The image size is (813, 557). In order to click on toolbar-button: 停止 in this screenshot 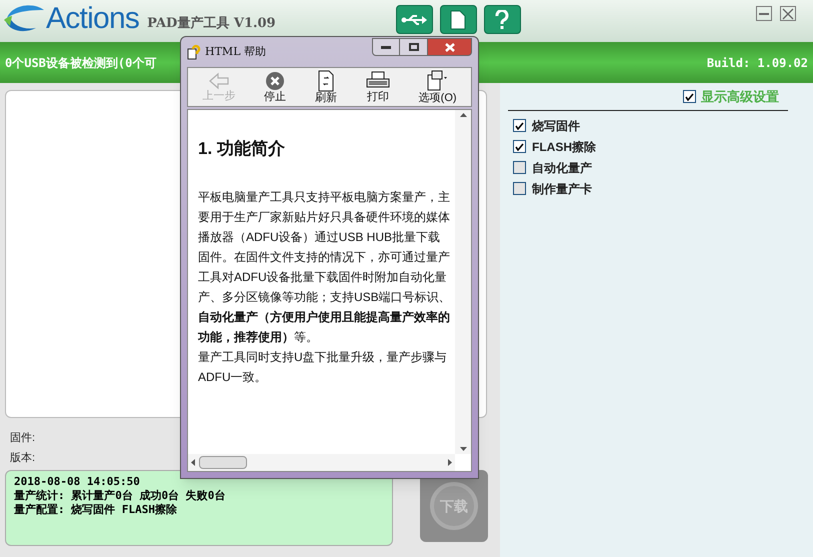, I will do `click(275, 87)`.